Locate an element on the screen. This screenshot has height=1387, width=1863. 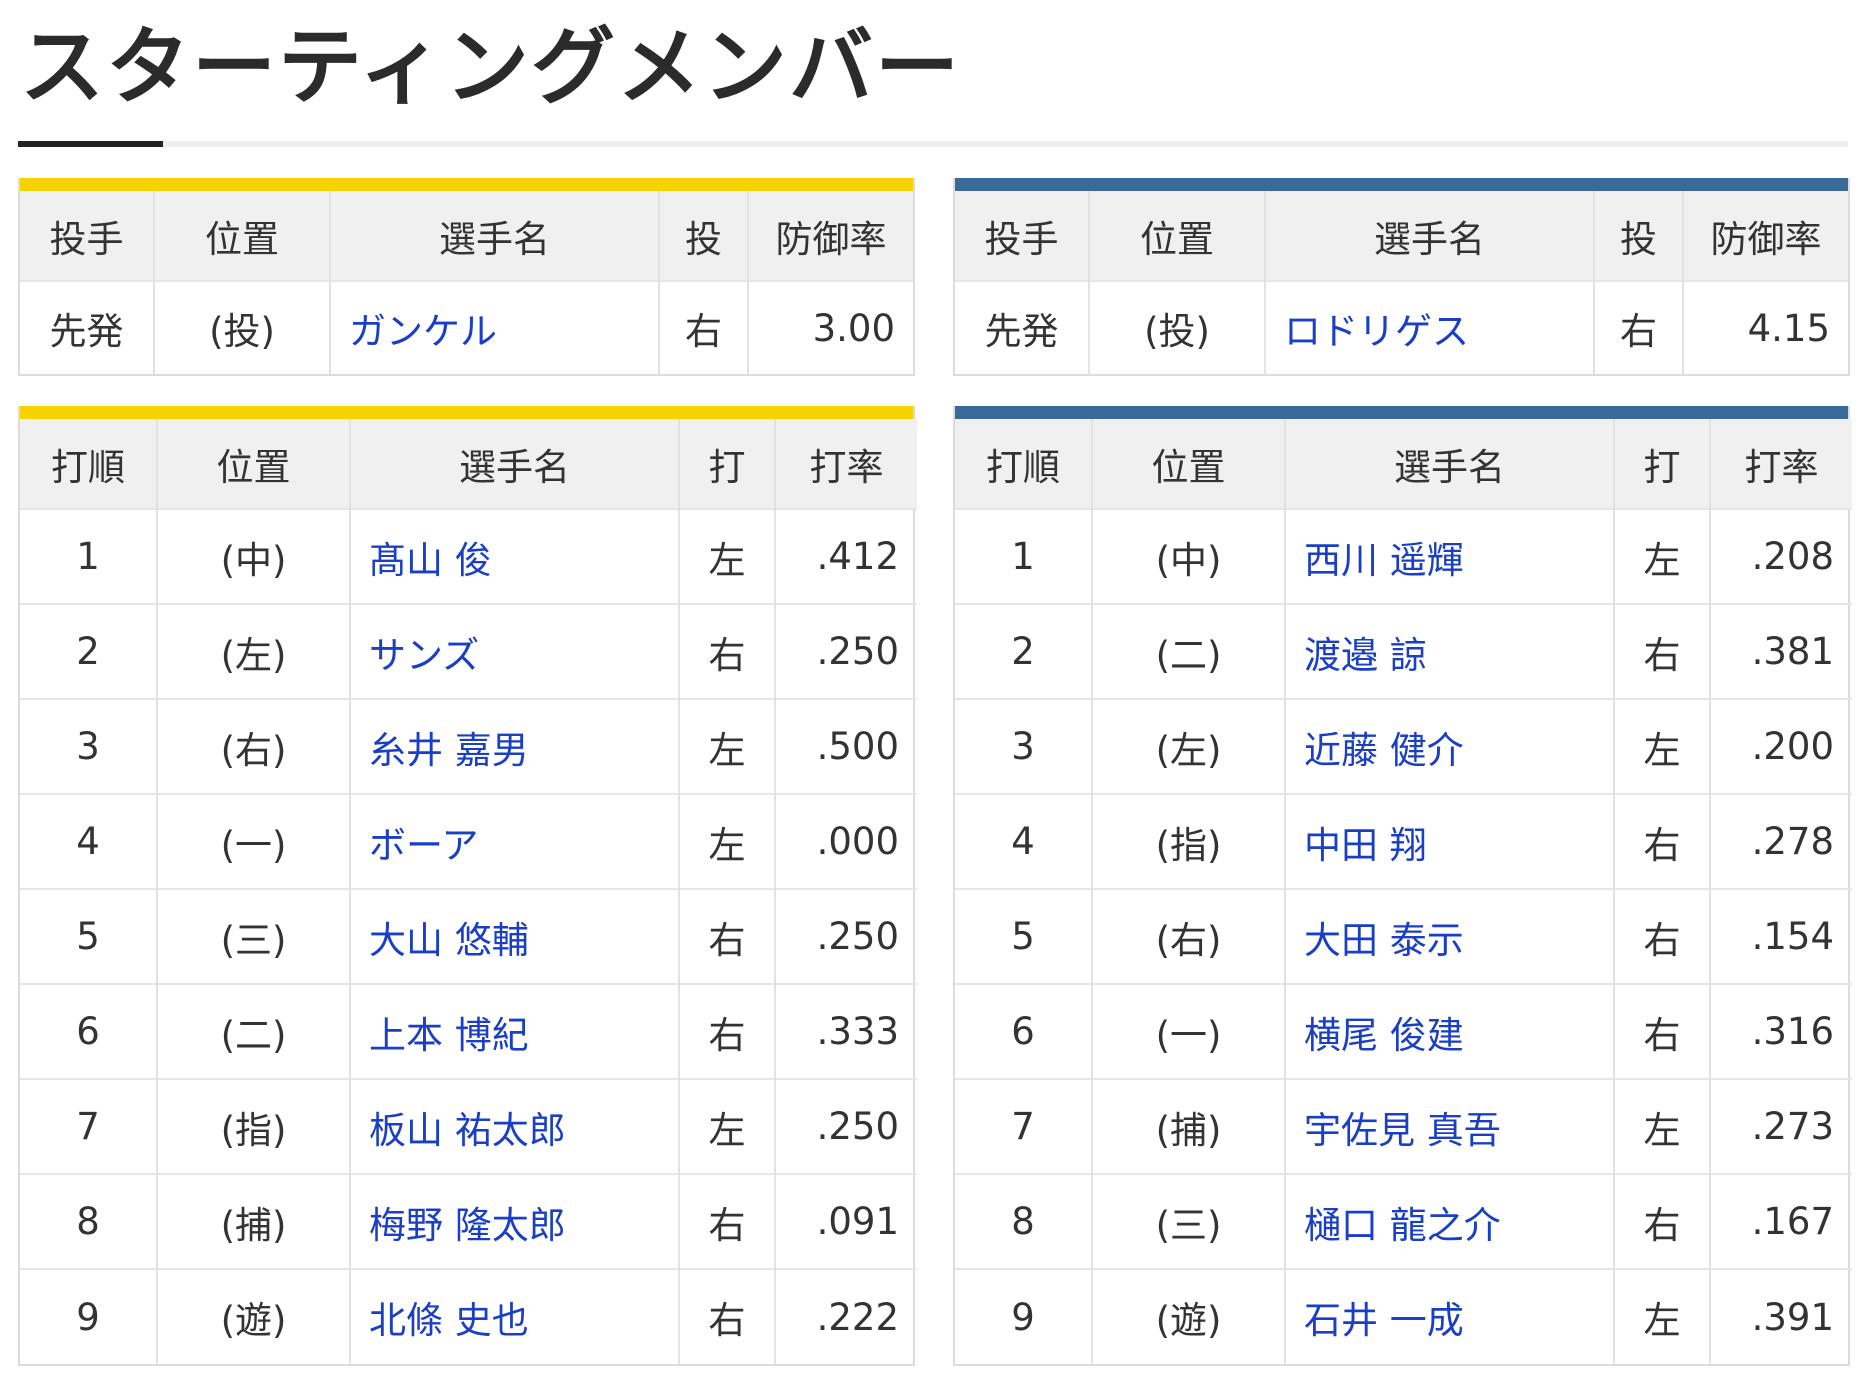
batting-average: .278 is located at coordinates (1781, 841).